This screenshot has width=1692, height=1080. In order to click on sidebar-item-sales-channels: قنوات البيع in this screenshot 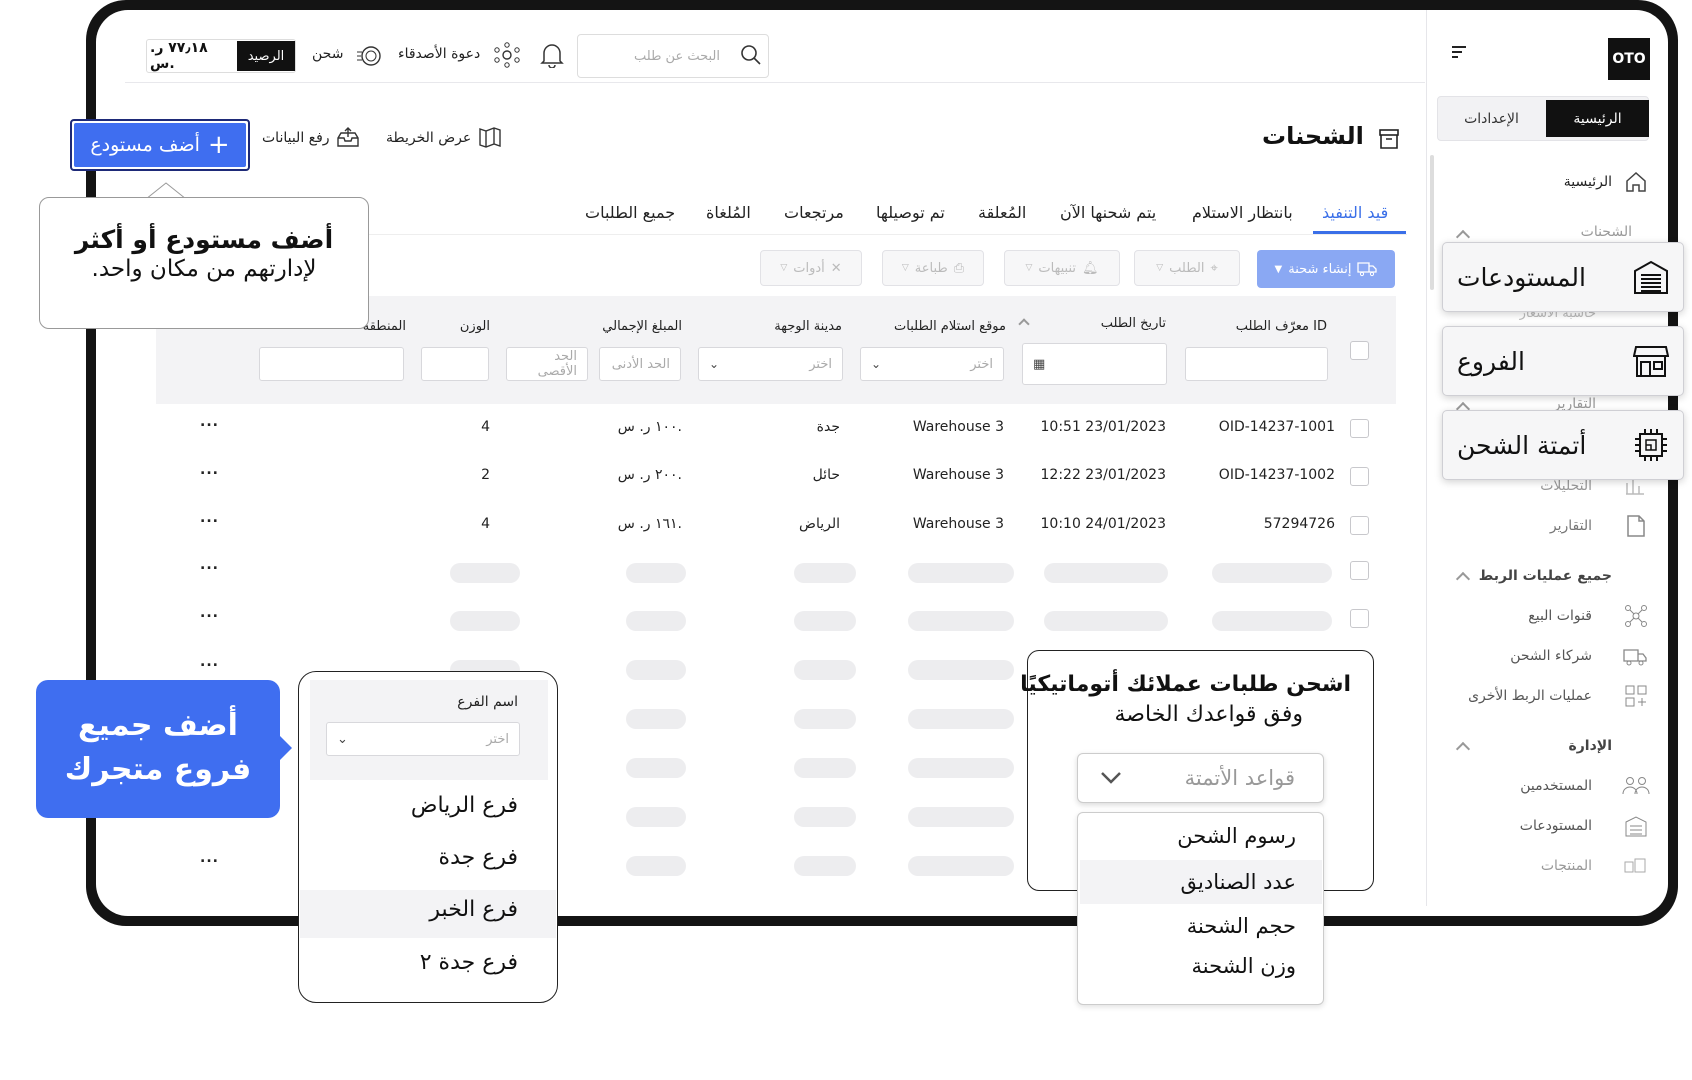, I will do `click(1560, 616)`.